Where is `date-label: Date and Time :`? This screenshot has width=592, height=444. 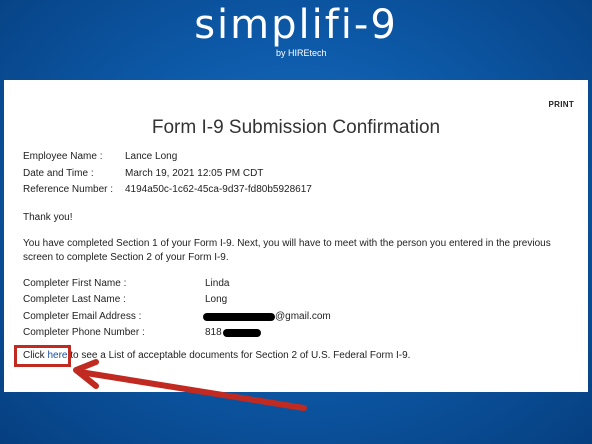 date-label: Date and Time : is located at coordinates (58, 173).